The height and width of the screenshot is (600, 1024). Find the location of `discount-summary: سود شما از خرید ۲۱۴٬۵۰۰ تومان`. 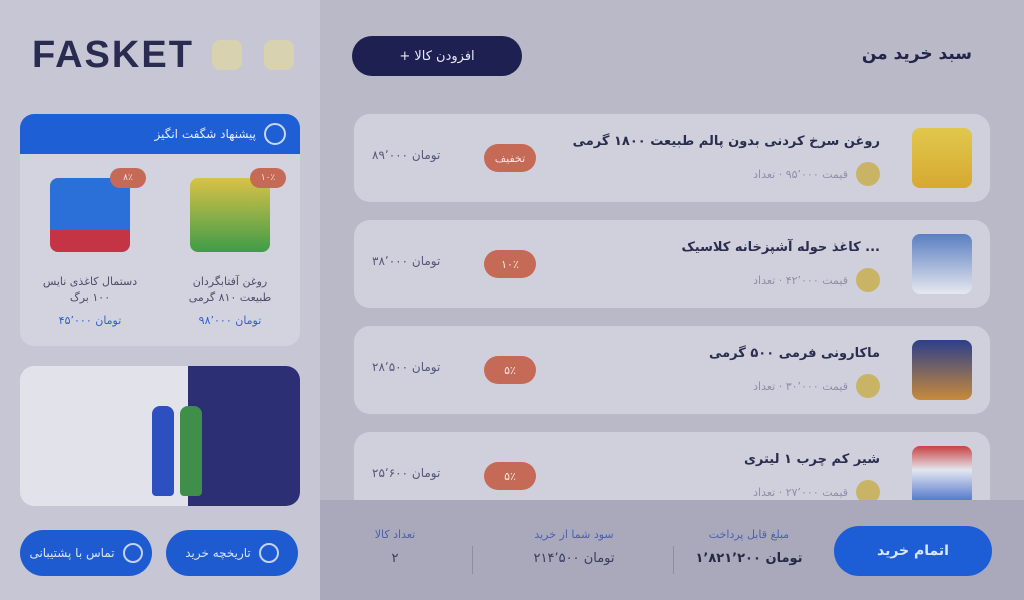

discount-summary: سود شما از خرید ۲۱۴٬۵۰۰ تومان is located at coordinates (574, 547).